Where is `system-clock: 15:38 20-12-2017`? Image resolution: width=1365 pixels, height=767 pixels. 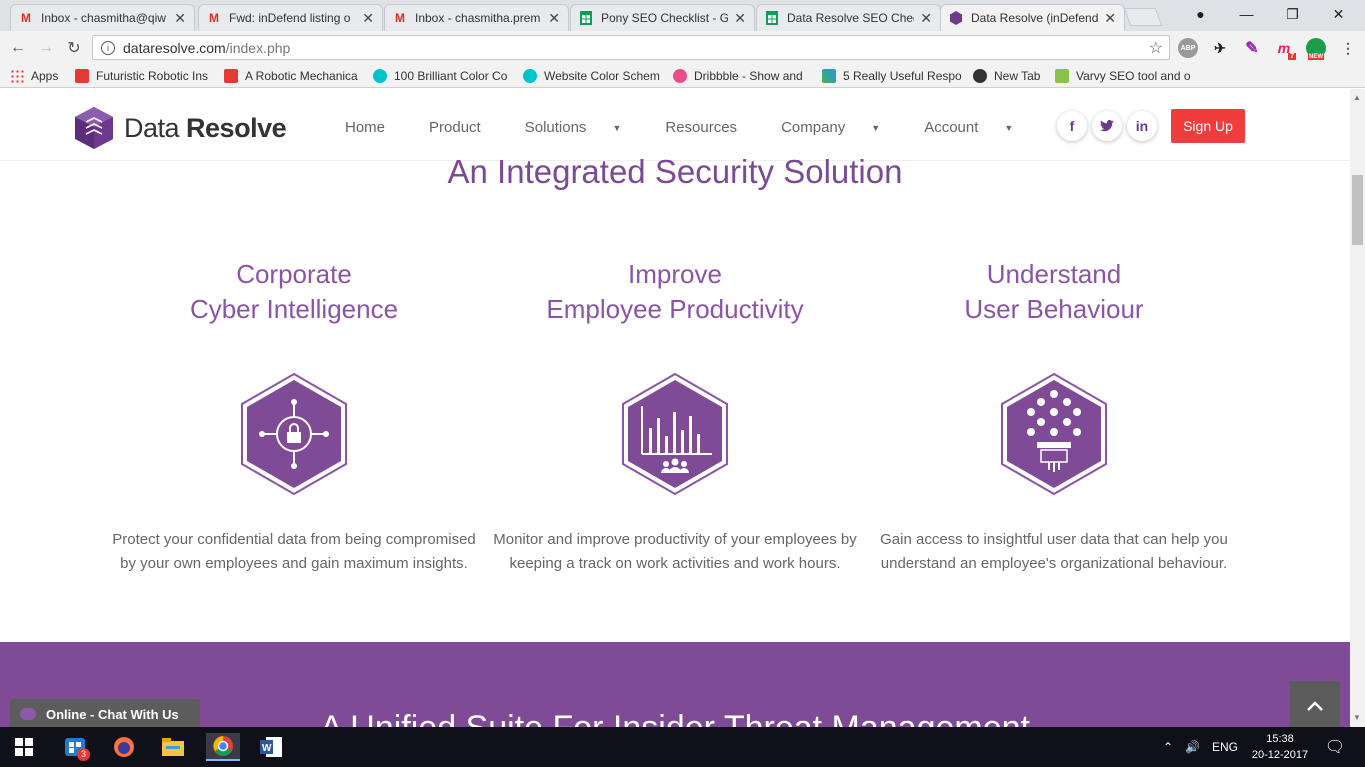
system-clock: 15:38 20-12-2017 is located at coordinates (1280, 747).